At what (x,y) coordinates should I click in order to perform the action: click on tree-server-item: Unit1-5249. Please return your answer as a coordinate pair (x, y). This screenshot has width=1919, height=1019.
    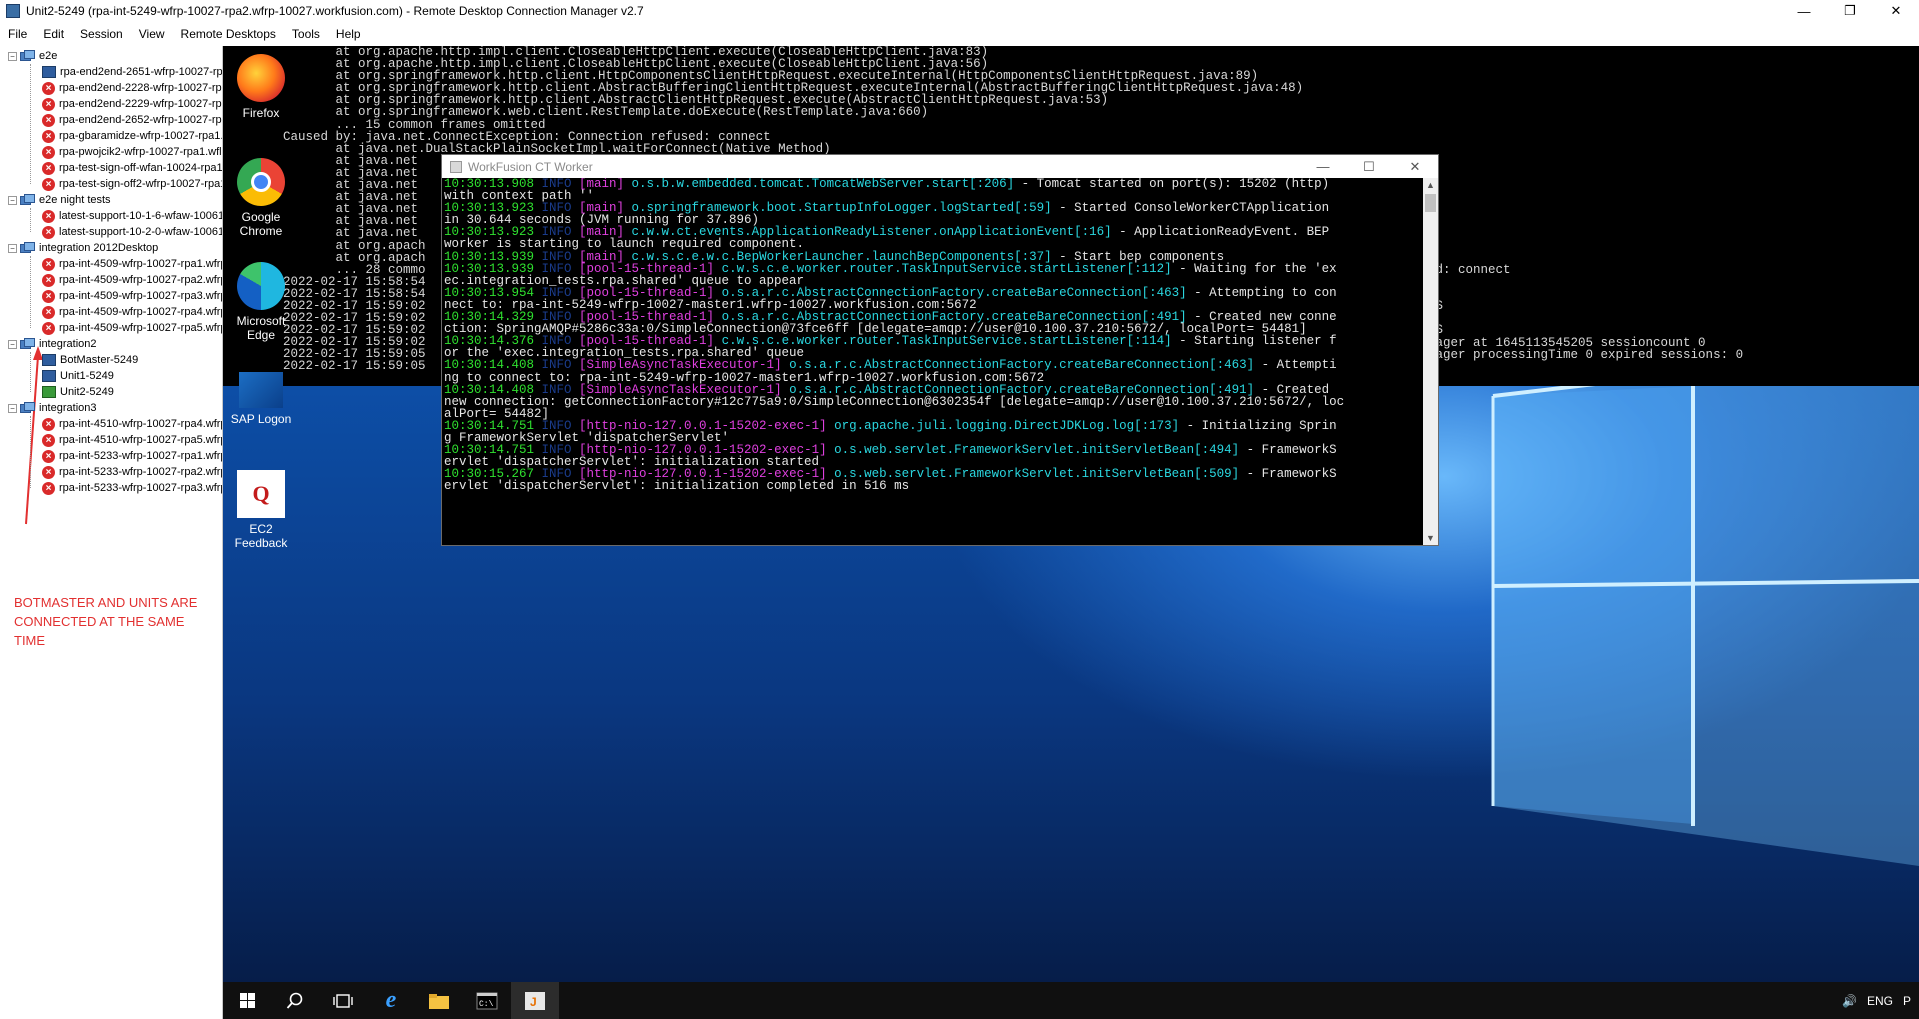
    Looking at the image, I should click on (78, 376).